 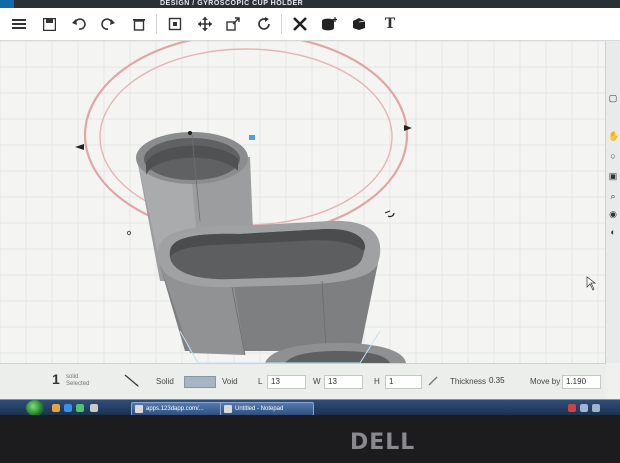 I want to click on hand-pan-icon: ✋, so click(x=613, y=136).